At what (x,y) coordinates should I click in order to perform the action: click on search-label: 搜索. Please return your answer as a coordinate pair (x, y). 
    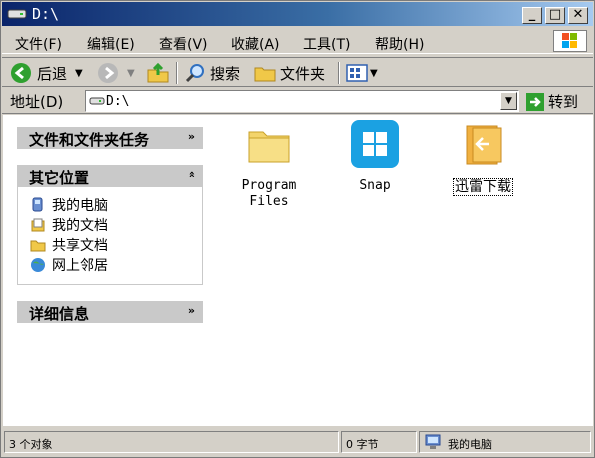
    Looking at the image, I should click on (225, 73).